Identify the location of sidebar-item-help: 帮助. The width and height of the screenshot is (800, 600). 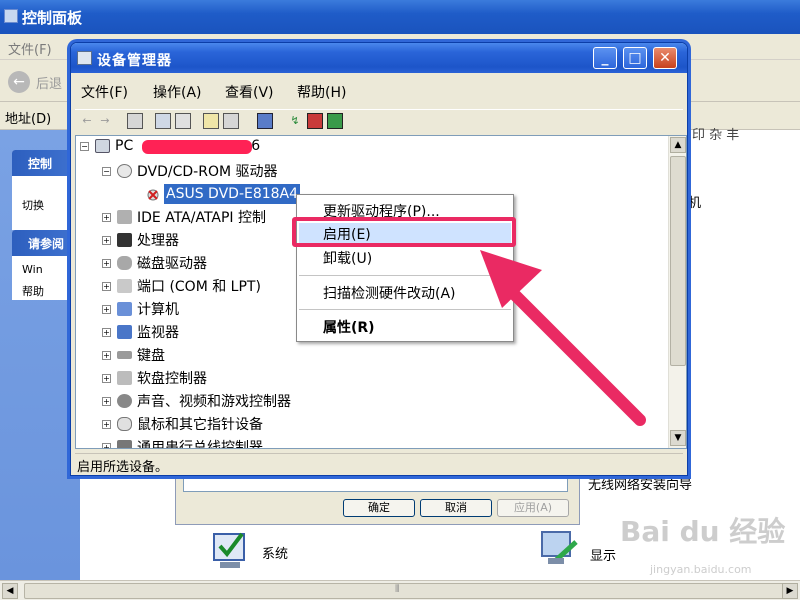
(45, 290).